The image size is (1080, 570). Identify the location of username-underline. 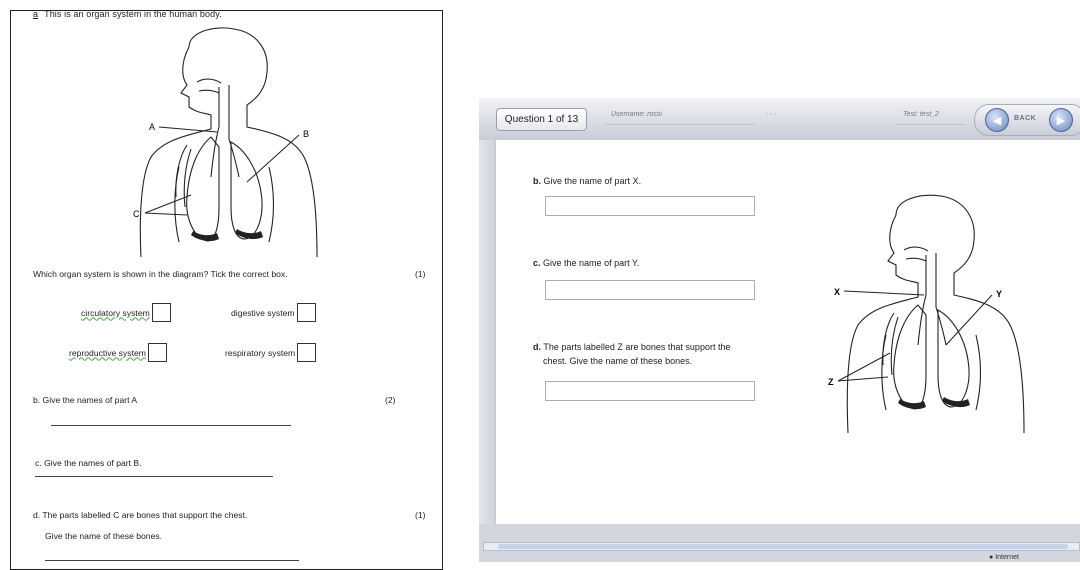
(680, 124).